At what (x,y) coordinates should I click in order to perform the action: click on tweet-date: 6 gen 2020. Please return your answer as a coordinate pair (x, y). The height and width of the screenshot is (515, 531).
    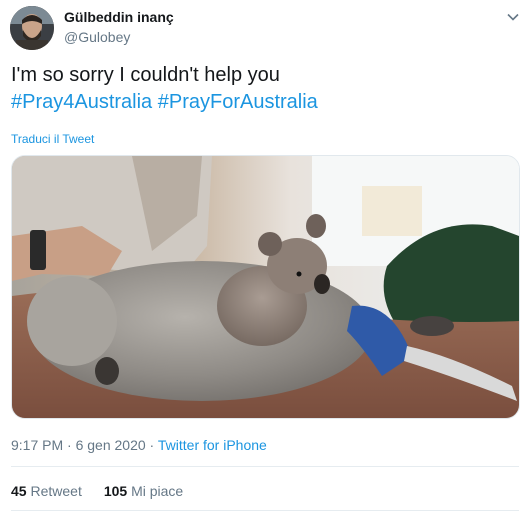
    Looking at the image, I should click on (111, 445).